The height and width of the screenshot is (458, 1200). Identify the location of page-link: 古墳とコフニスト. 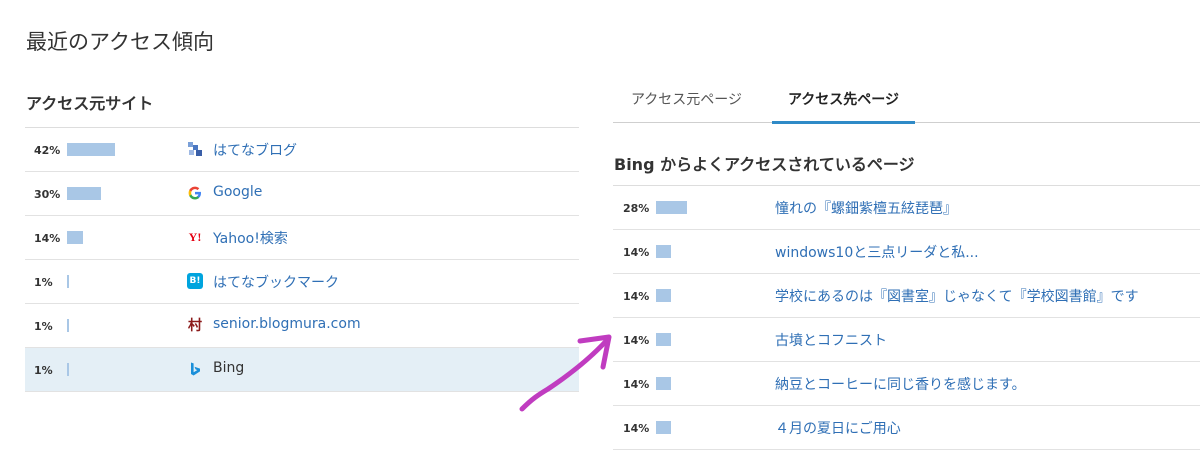
(831, 340).